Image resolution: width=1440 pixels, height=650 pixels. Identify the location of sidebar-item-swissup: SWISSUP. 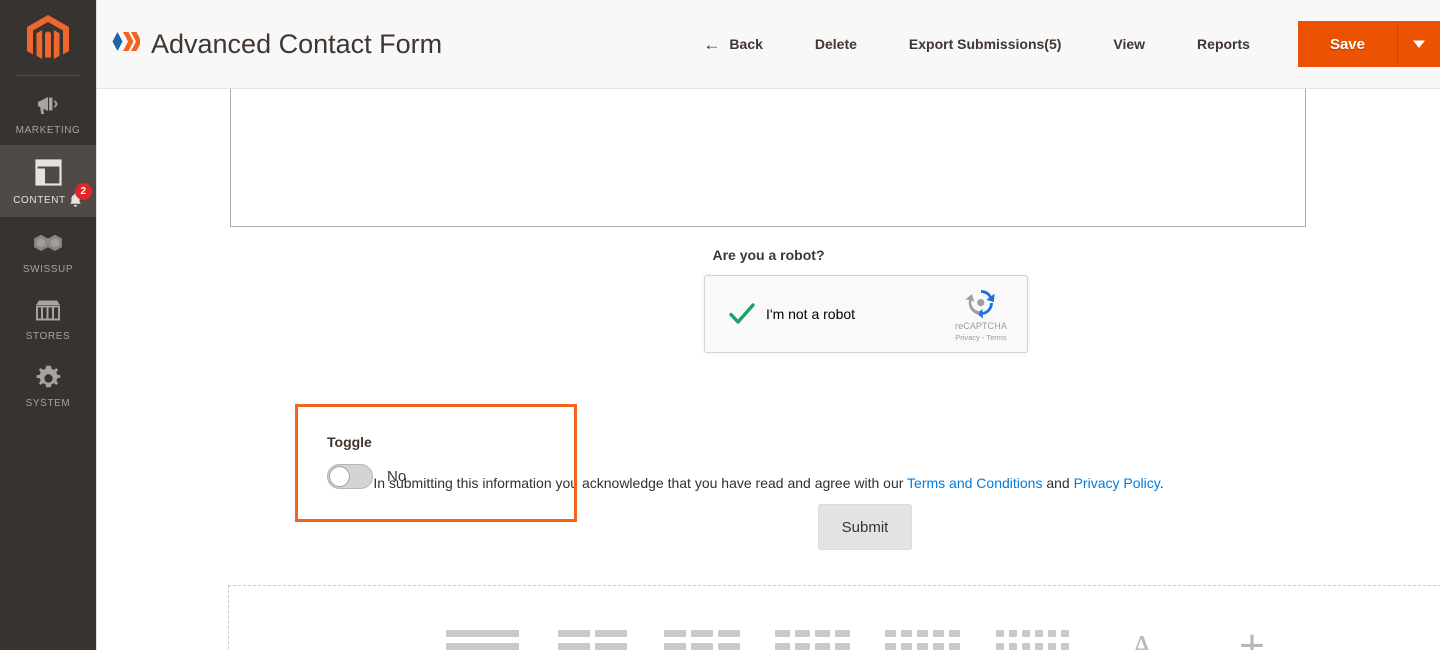
(48, 250).